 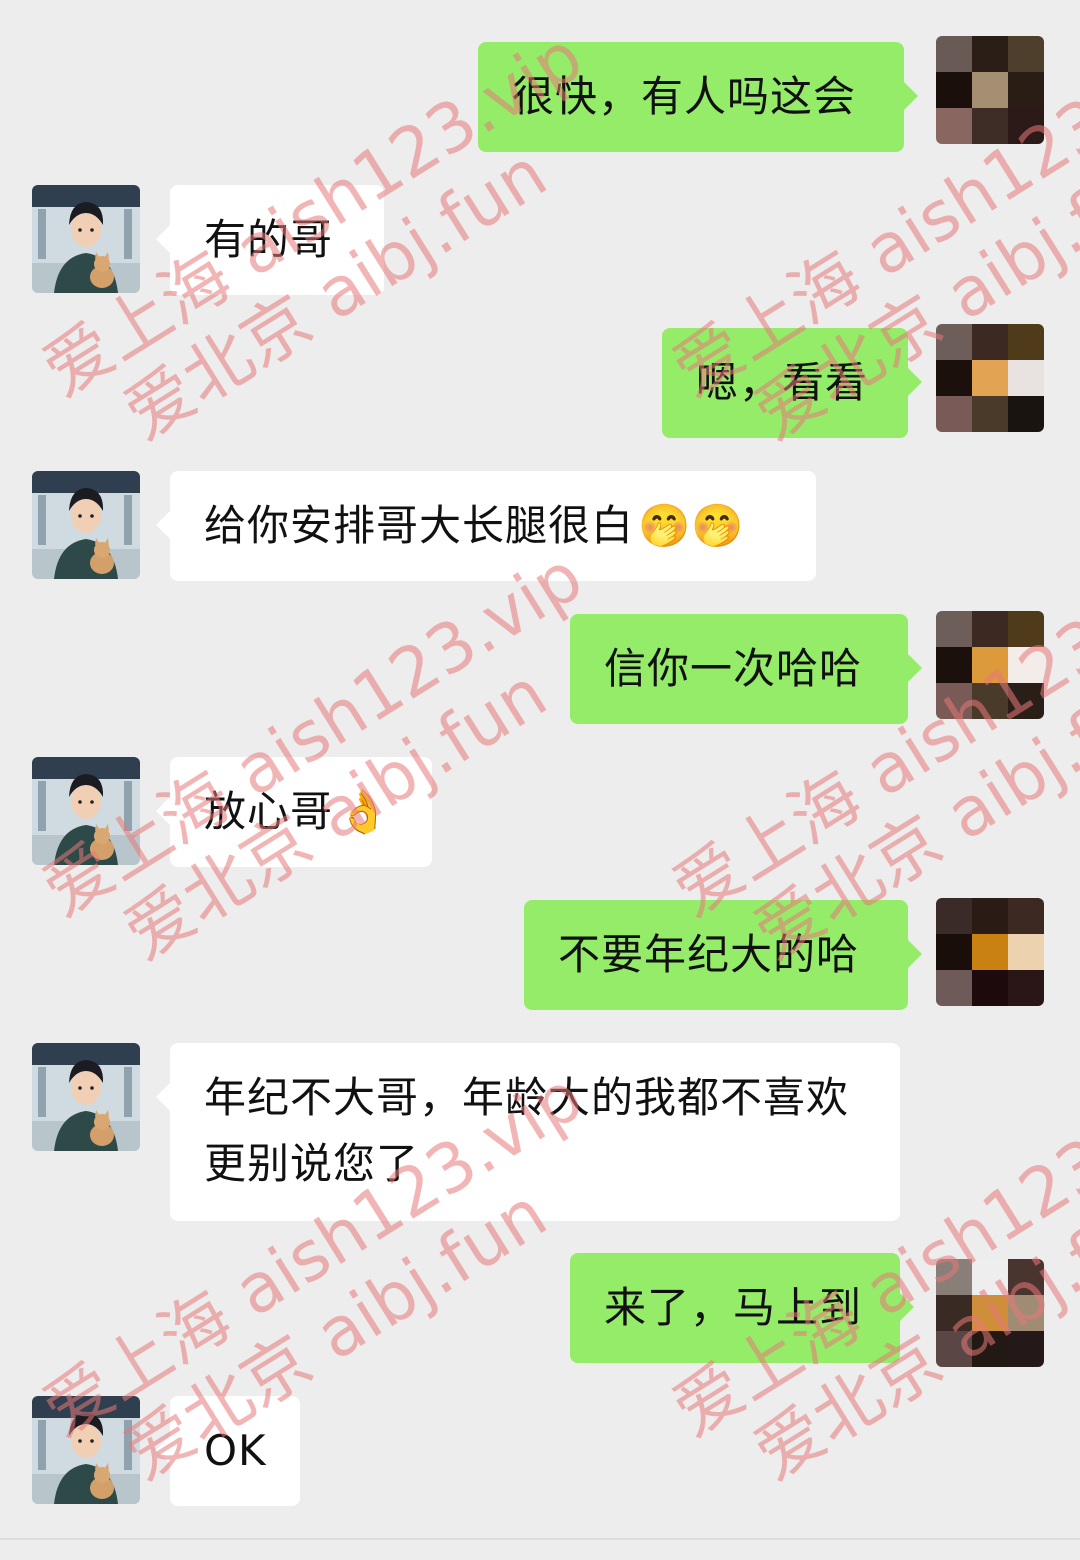 What do you see at coordinates (684, 96) in the screenshot?
I see `message-text: 很快，有人吗这会` at bounding box center [684, 96].